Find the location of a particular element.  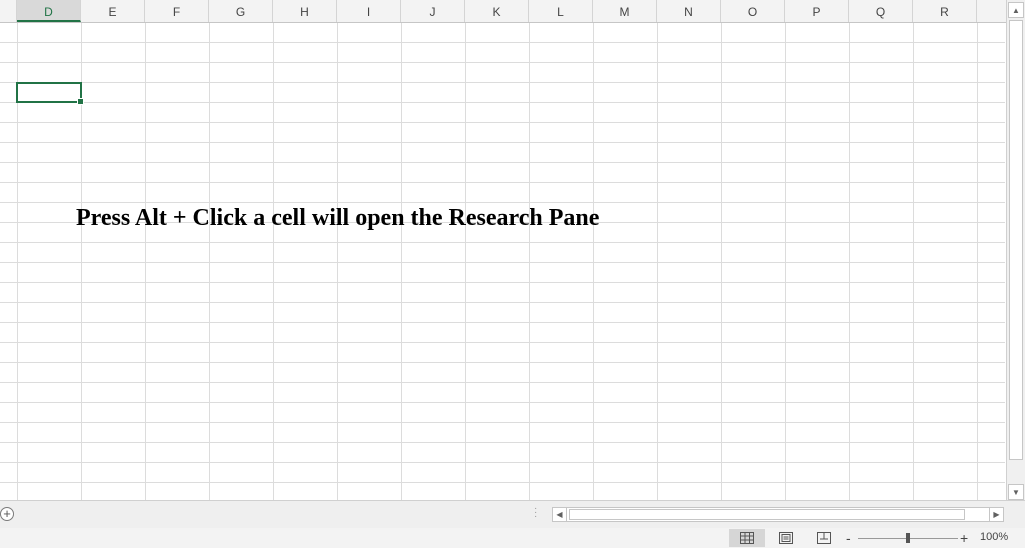

triangle-up-icon: ▲ is located at coordinates (1016, 10).